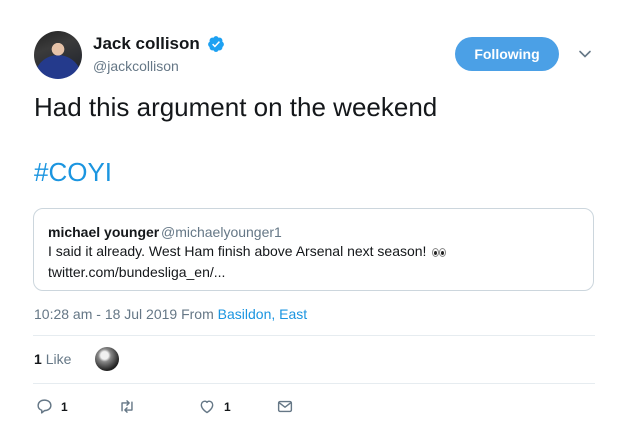  I want to click on envelope-icon, so click(285, 406).